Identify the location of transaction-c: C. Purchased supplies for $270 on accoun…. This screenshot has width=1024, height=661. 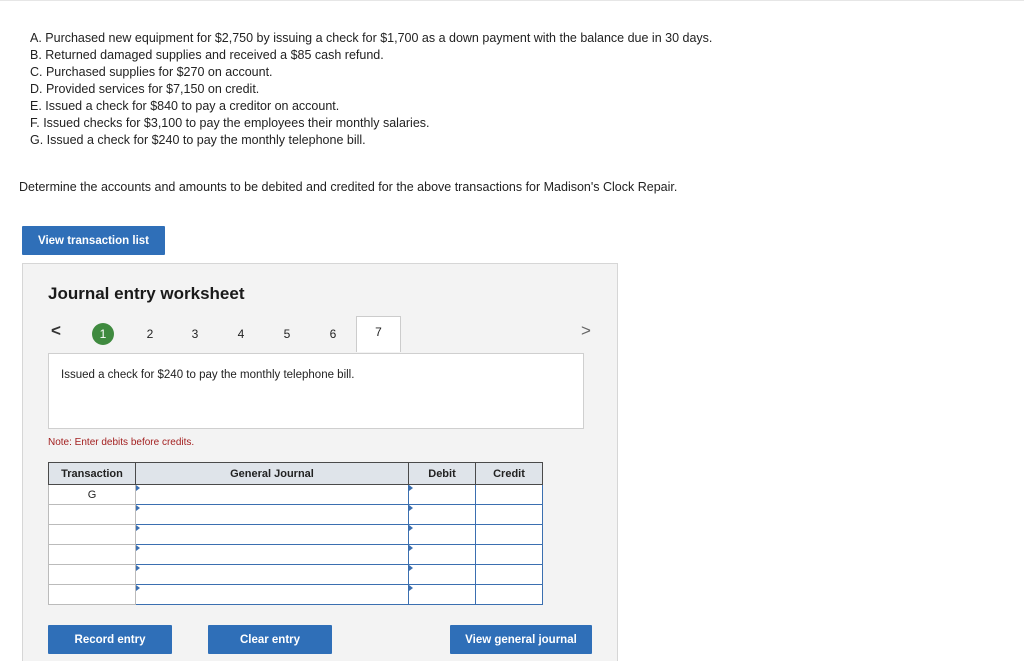
(151, 72).